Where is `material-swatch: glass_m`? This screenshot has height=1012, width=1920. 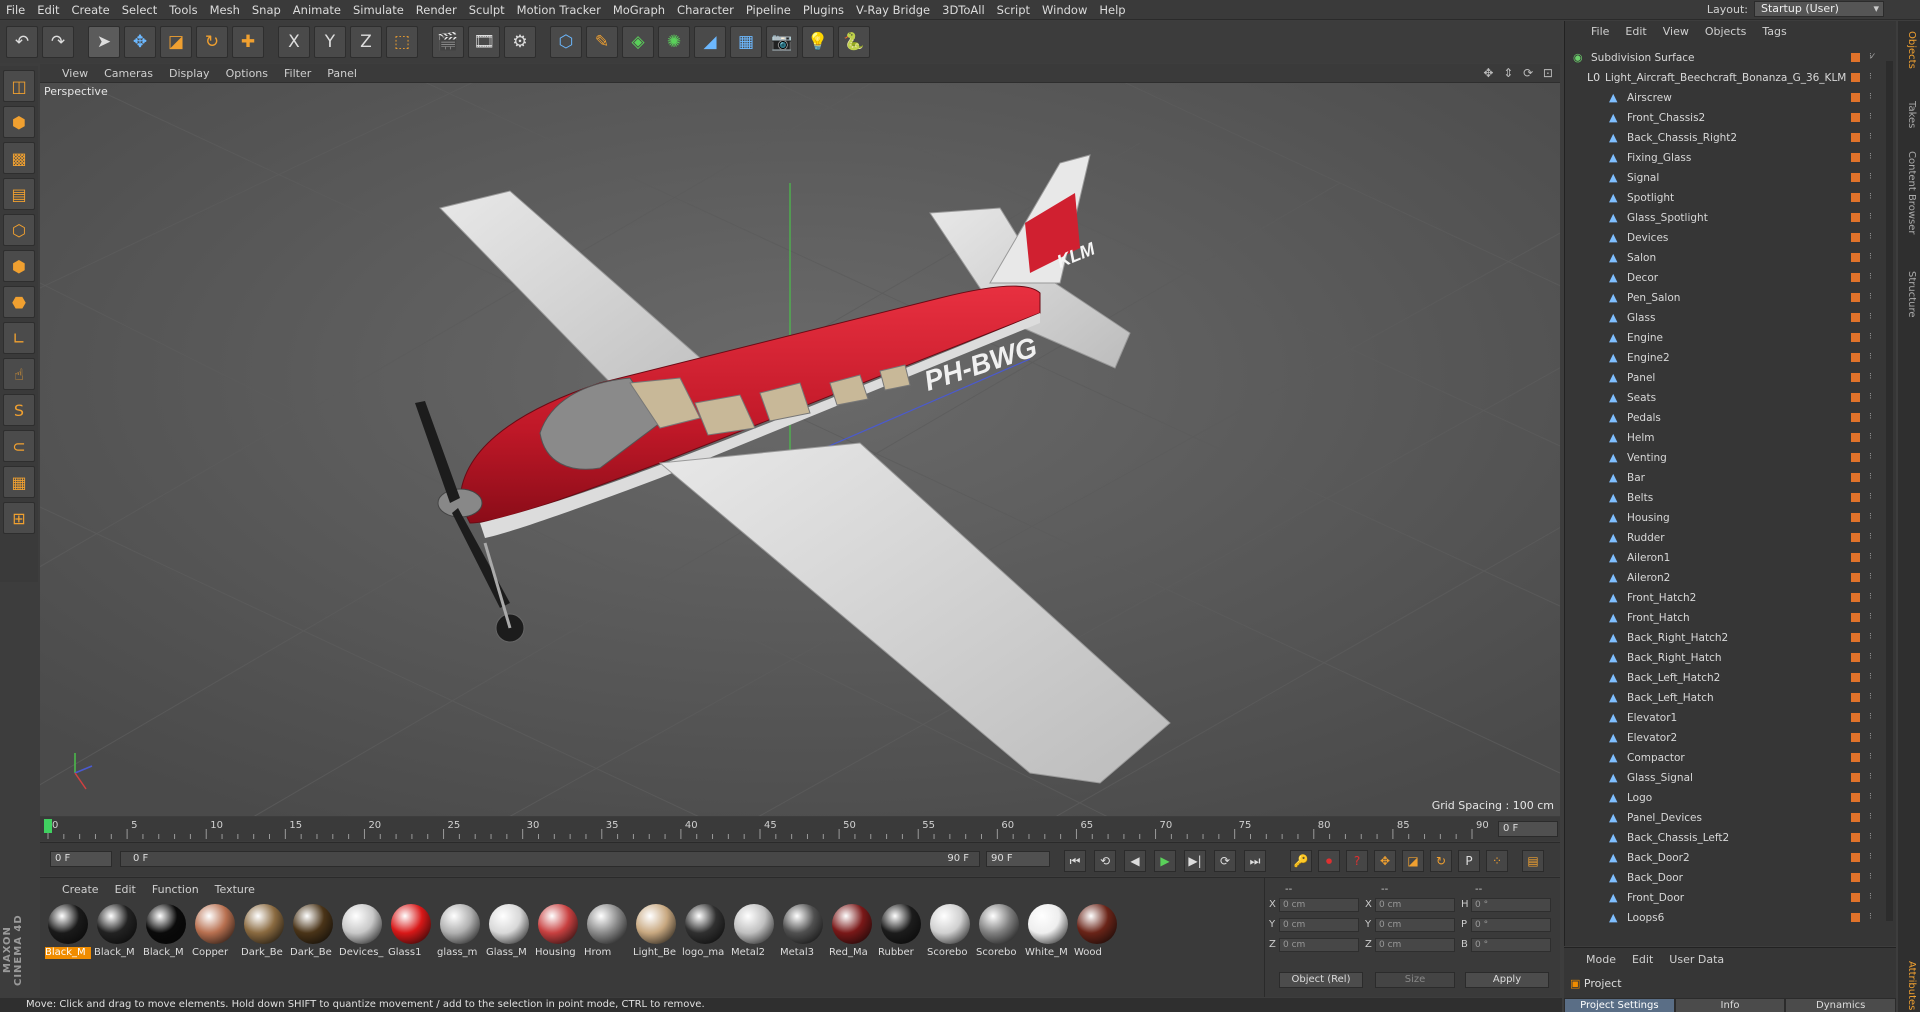
material-swatch: glass_m is located at coordinates (460, 931).